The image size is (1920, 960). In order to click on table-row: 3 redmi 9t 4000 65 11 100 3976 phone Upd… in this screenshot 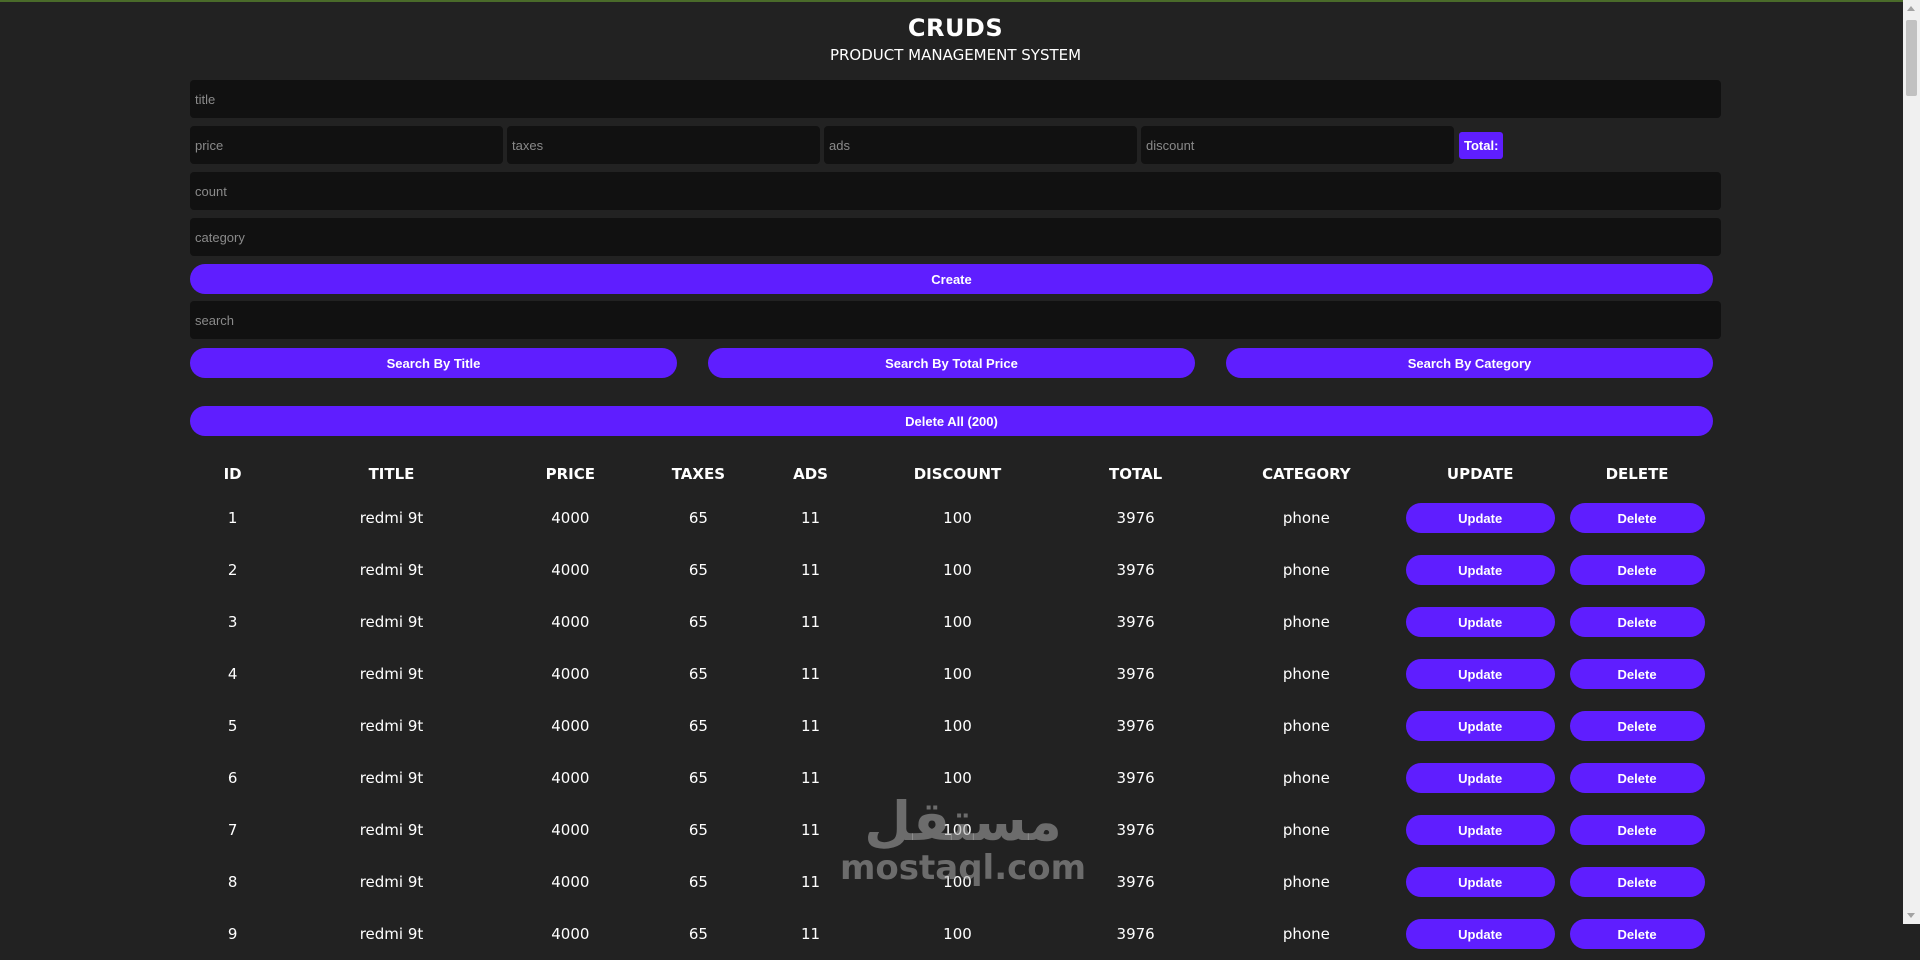, I will do `click(951, 622)`.